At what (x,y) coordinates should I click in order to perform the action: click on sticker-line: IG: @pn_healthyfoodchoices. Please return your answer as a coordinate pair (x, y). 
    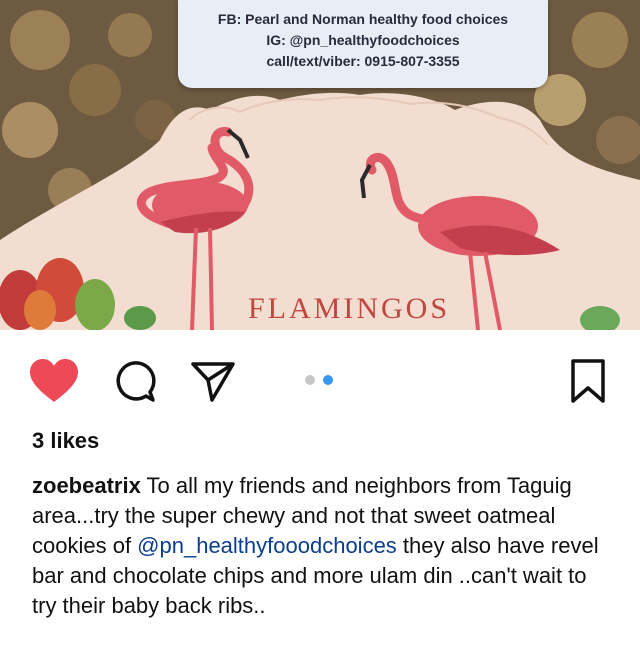
    Looking at the image, I should click on (363, 40).